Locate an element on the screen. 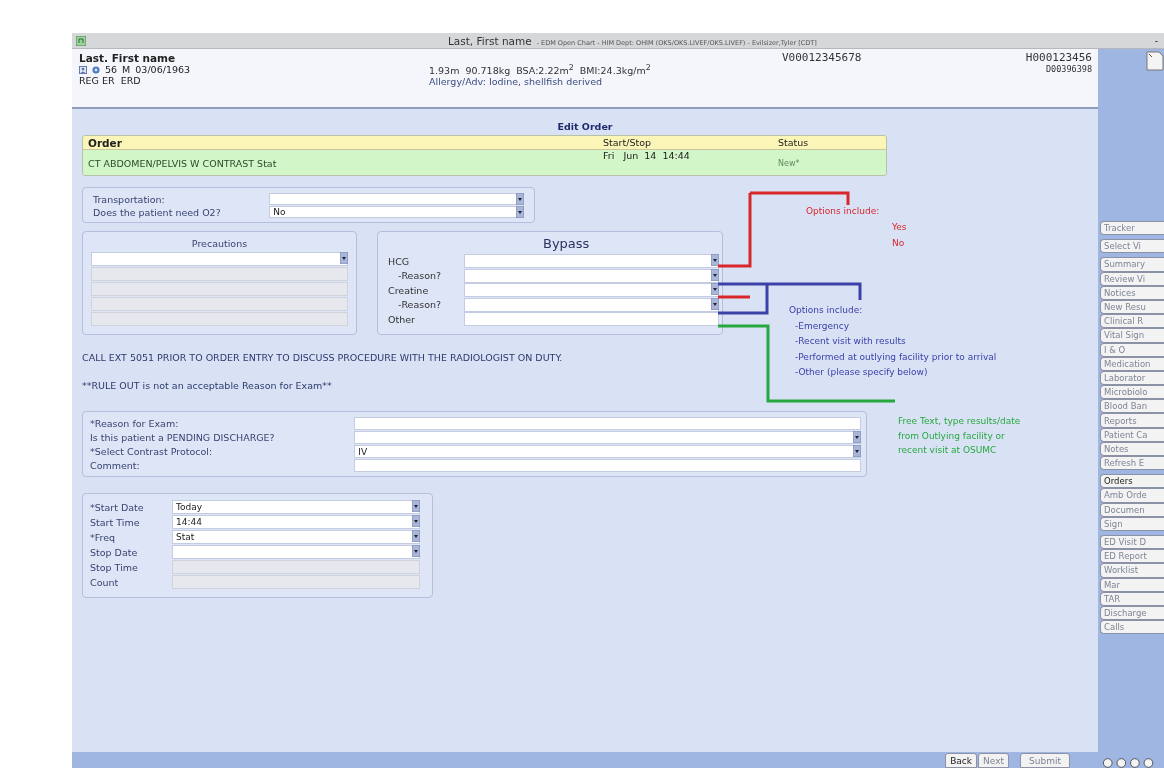  circle-icon is located at coordinates (96, 69).